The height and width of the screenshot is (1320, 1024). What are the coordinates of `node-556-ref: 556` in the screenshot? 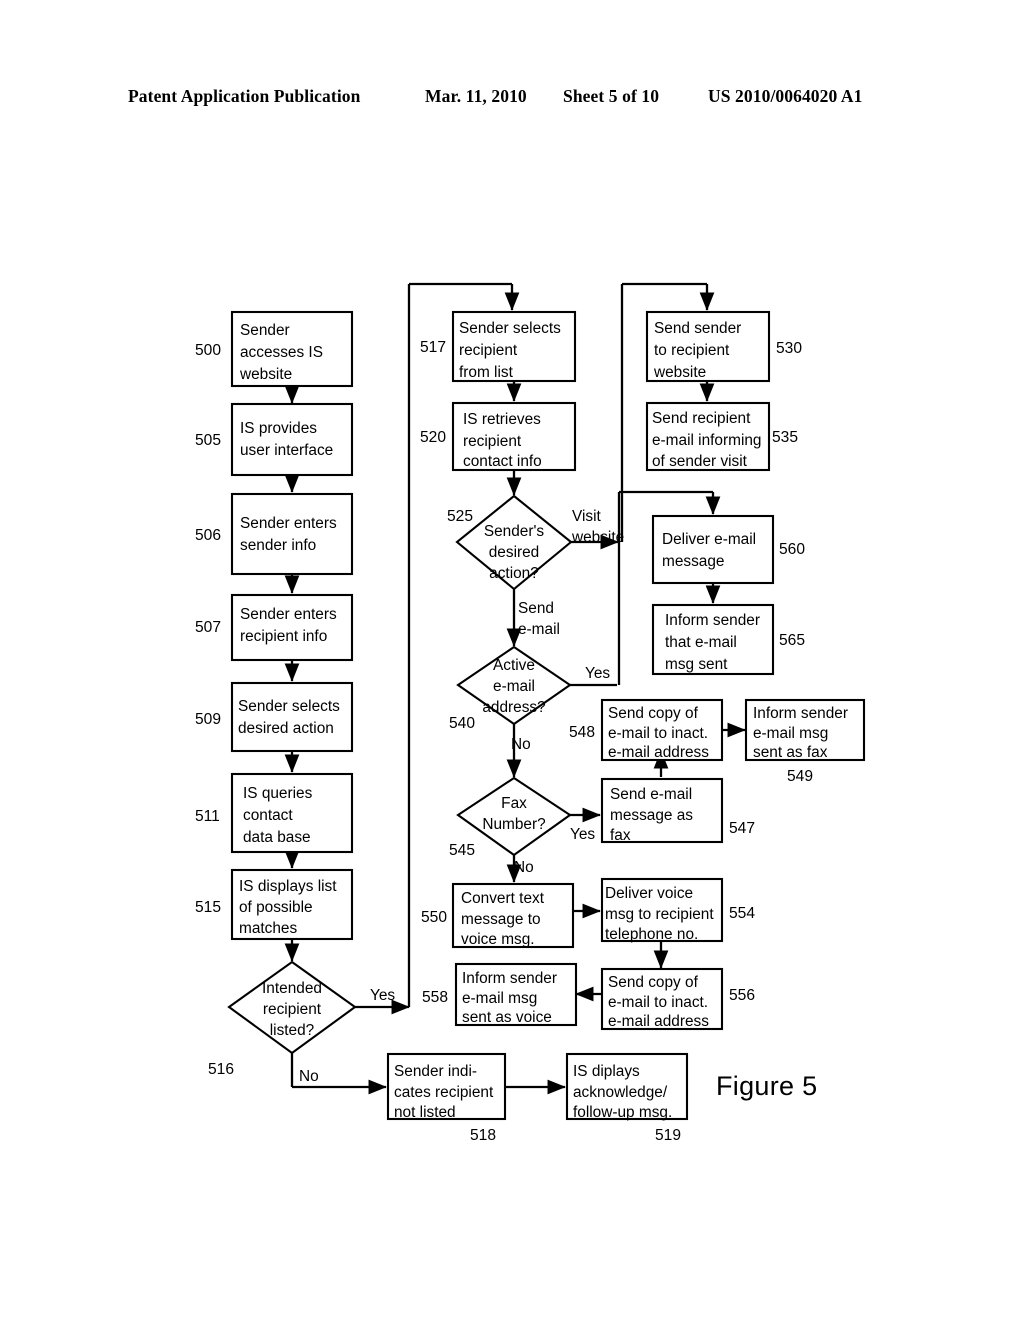 It's located at (742, 995).